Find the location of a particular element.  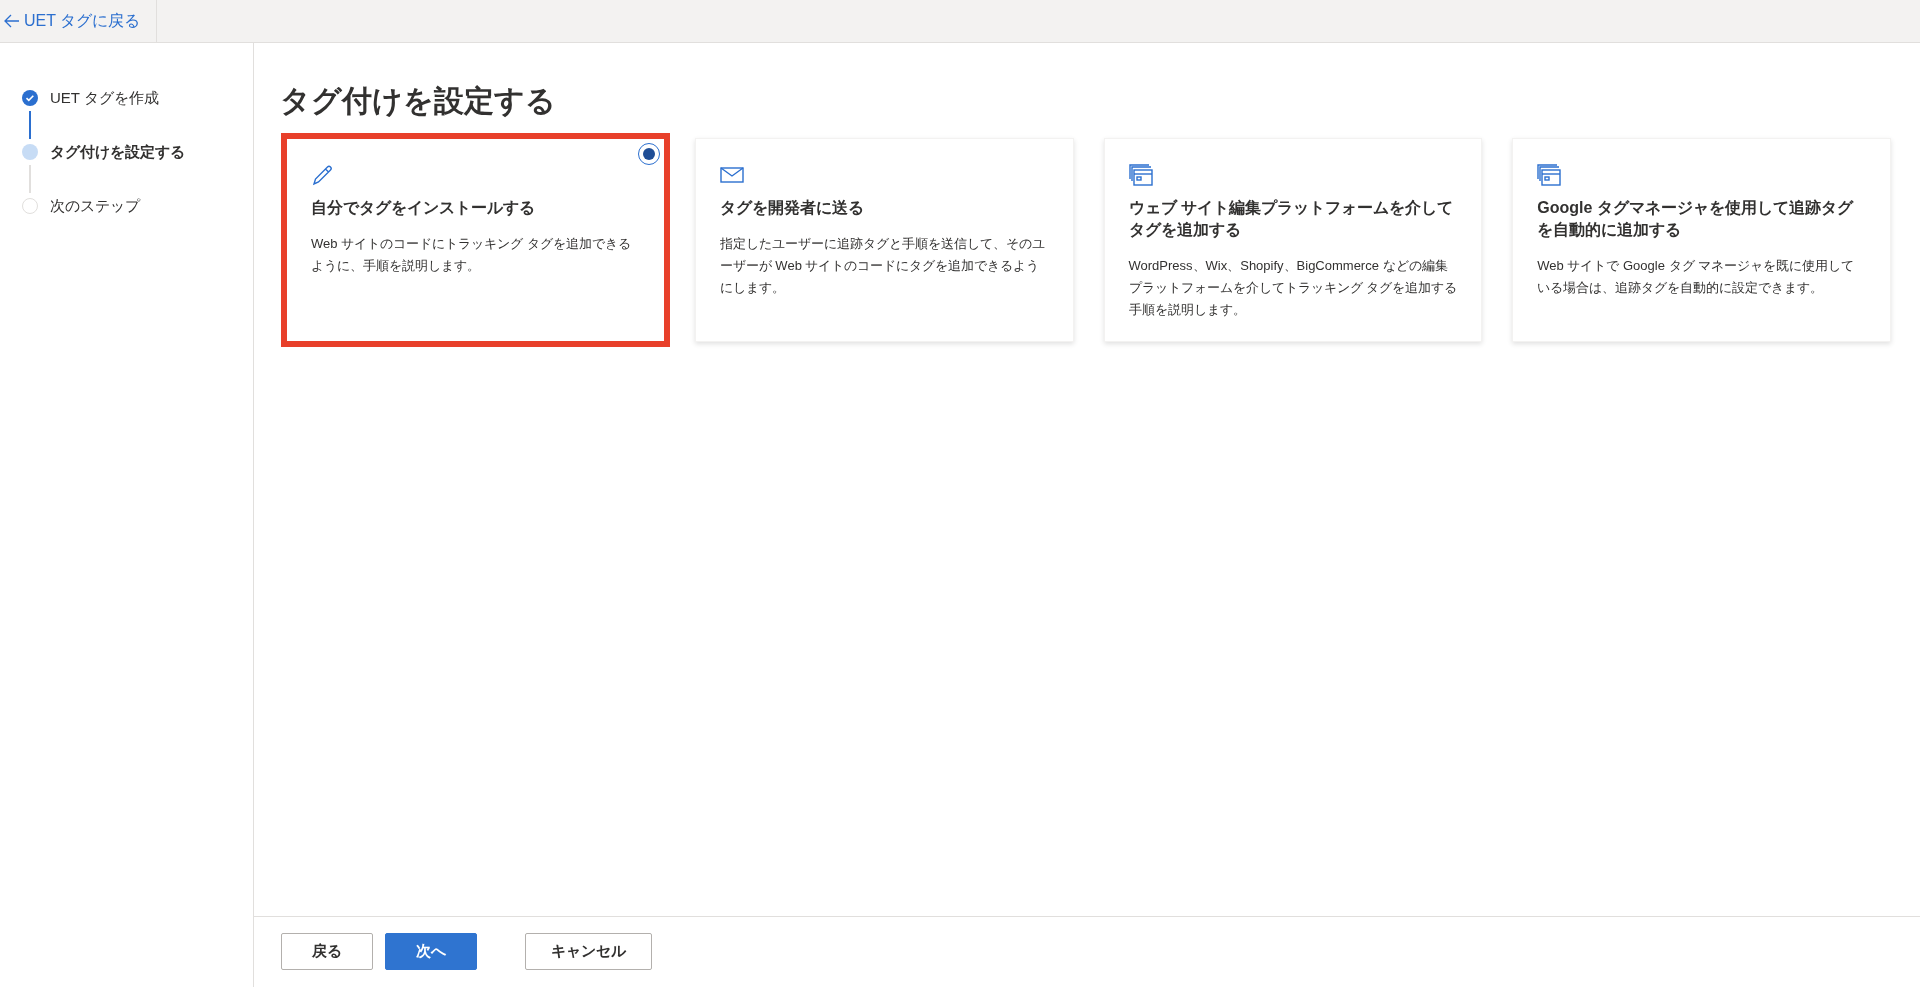

step-label: タグ付けを設定する is located at coordinates (117, 151).